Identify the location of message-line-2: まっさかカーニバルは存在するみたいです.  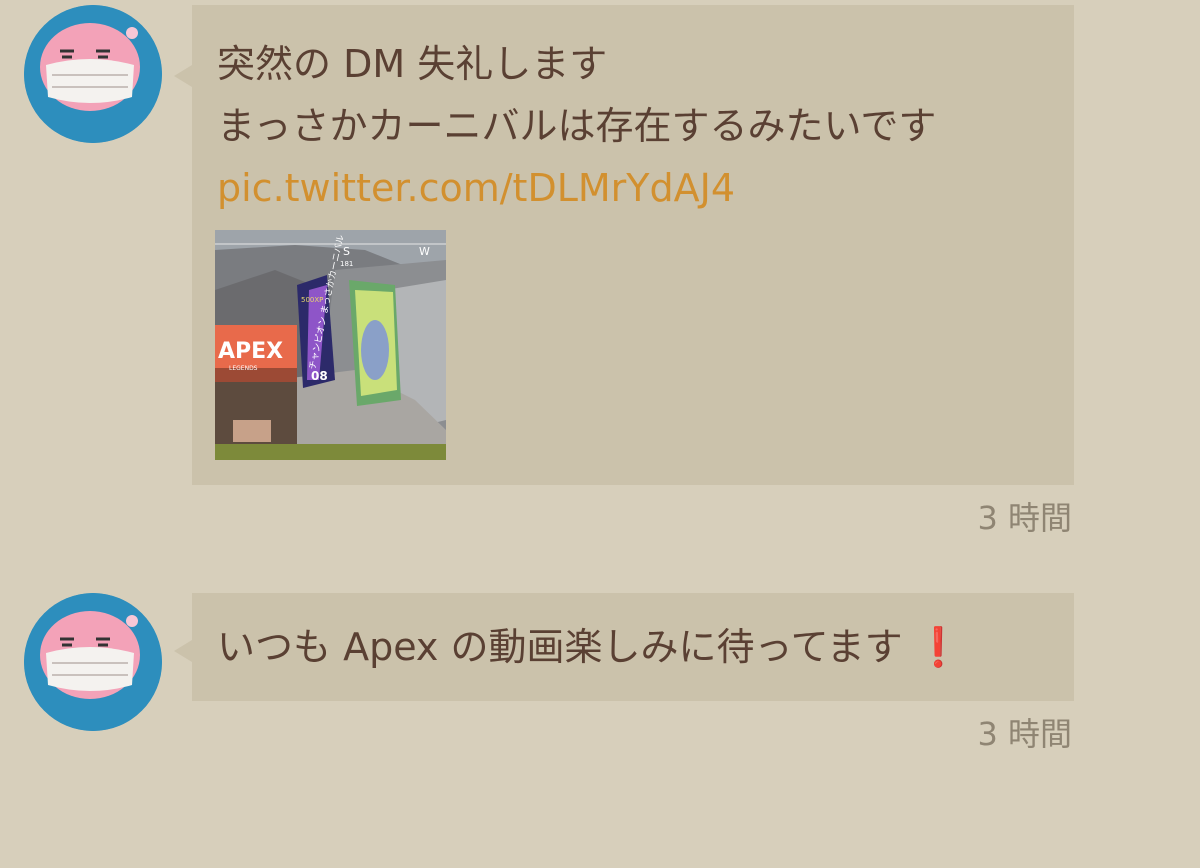
(577, 126).